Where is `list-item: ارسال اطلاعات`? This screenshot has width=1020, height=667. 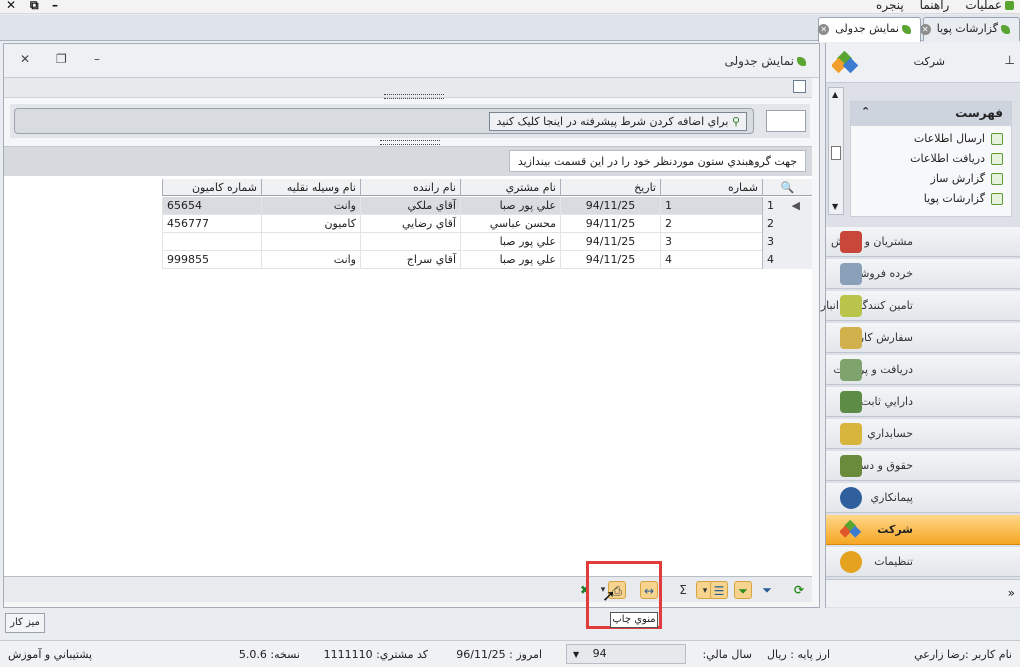 list-item: ارسال اطلاعات is located at coordinates (958, 138).